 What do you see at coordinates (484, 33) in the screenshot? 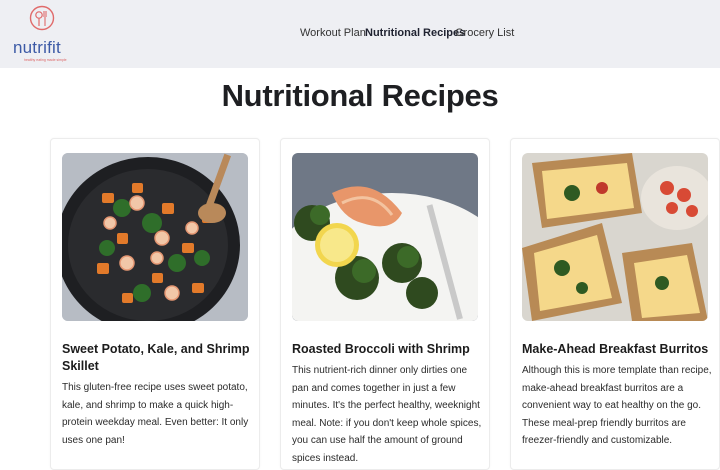
I see `nav-link-grocery-list: Grocery List` at bounding box center [484, 33].